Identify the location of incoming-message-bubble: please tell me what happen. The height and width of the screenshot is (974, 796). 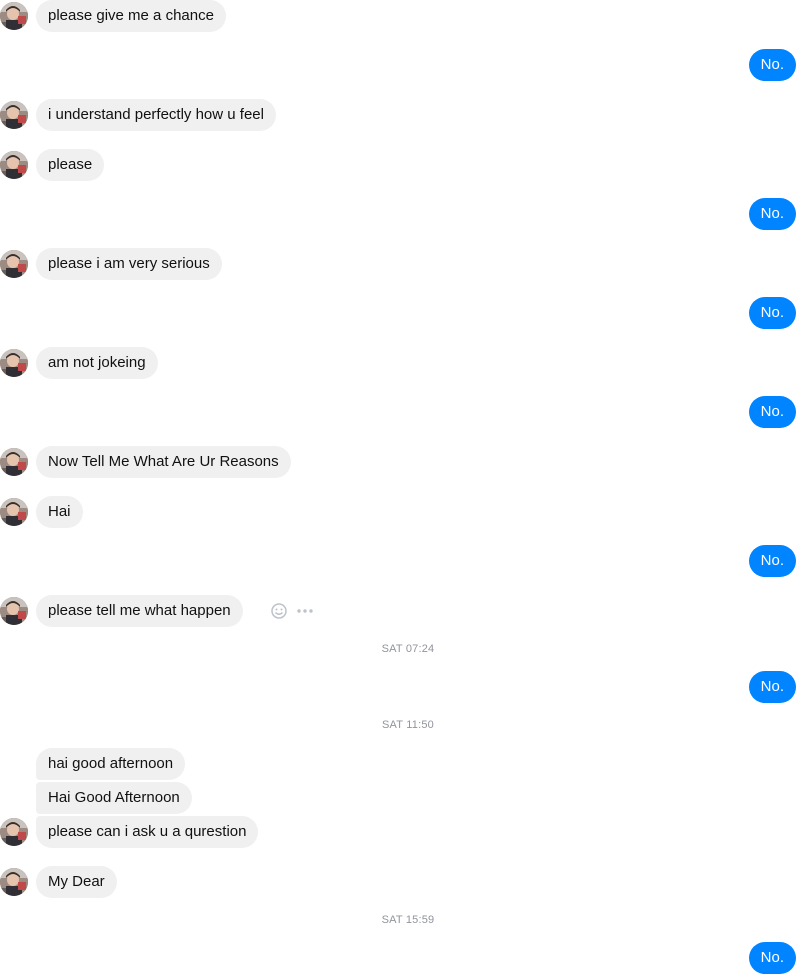
(139, 611).